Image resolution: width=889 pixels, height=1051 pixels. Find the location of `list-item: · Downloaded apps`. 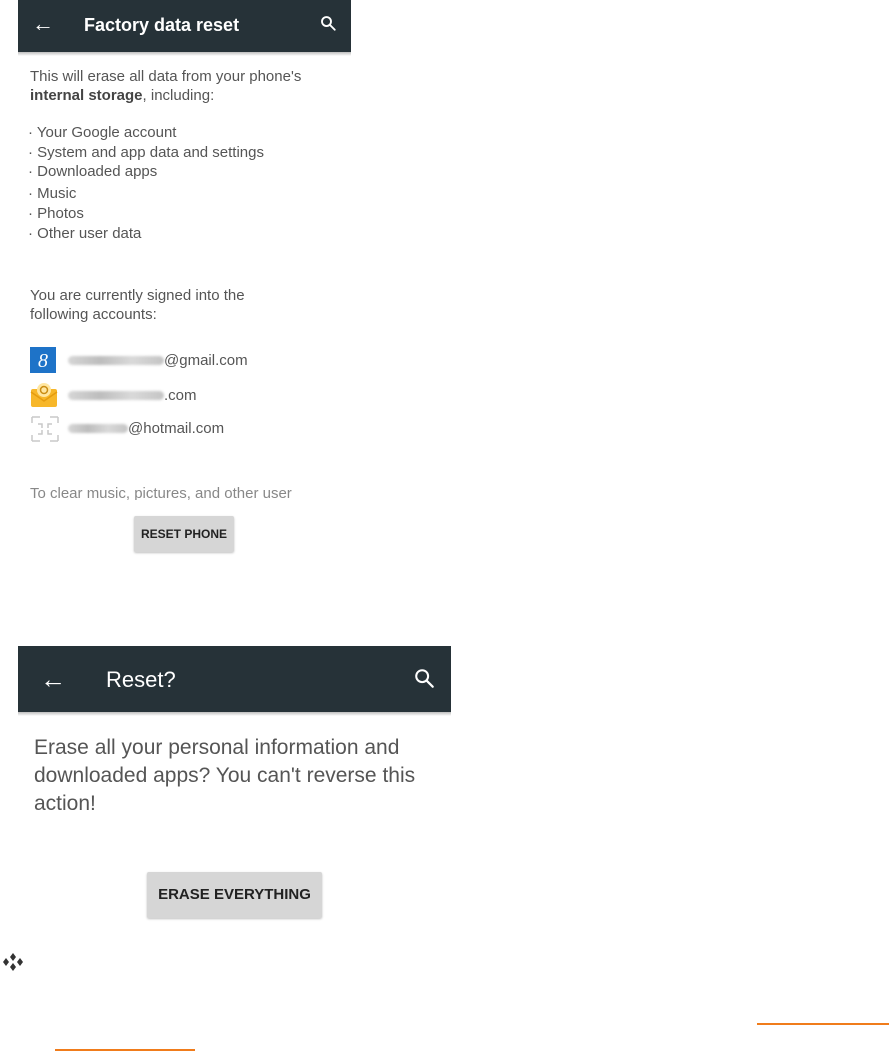

list-item: · Downloaded apps is located at coordinates (93, 171).